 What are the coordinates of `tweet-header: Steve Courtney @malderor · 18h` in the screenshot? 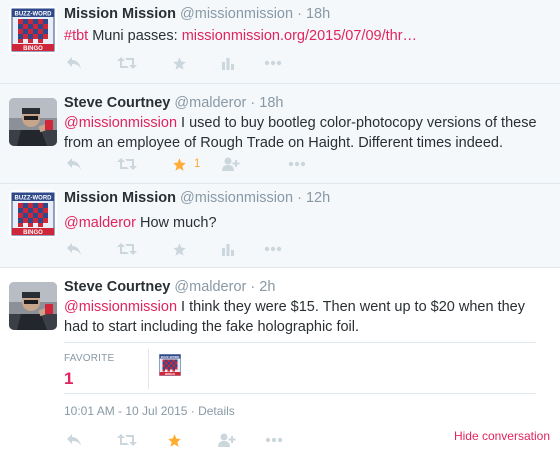 It's located at (173, 103).